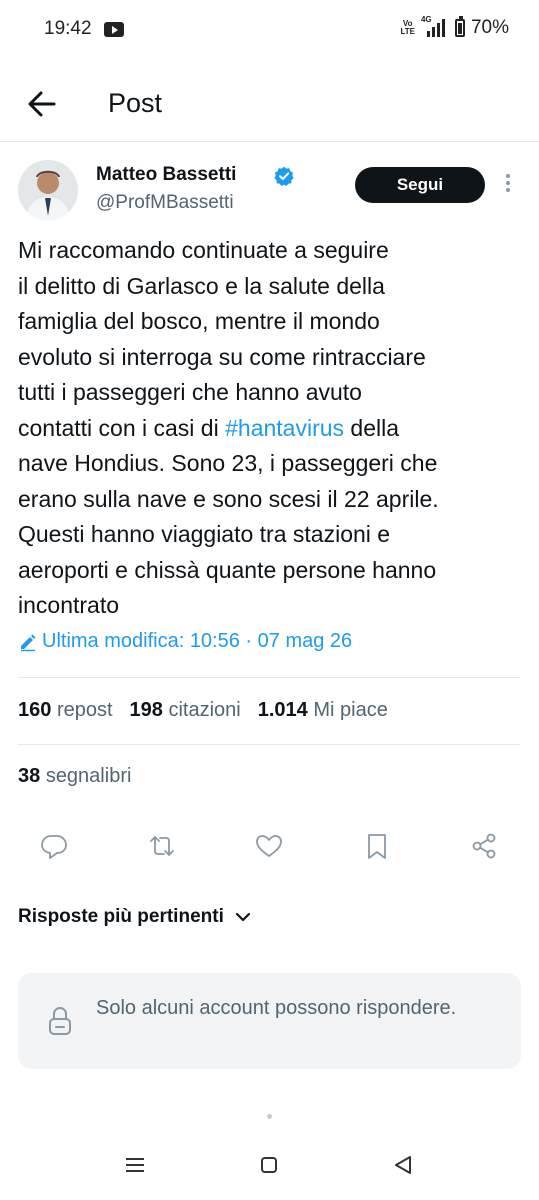 The height and width of the screenshot is (1200, 539). I want to click on bookmark-button, so click(377, 846).